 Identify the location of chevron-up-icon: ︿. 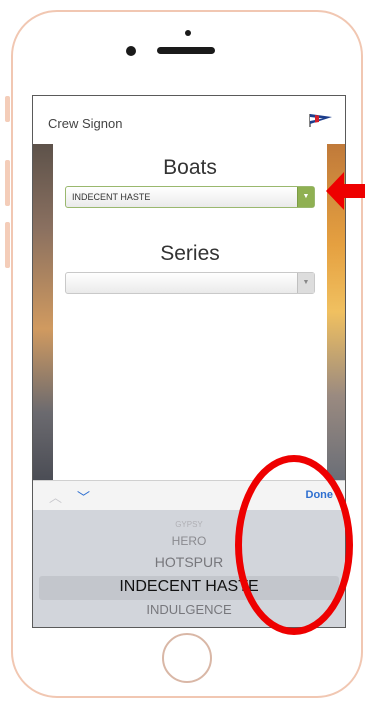
(55, 496).